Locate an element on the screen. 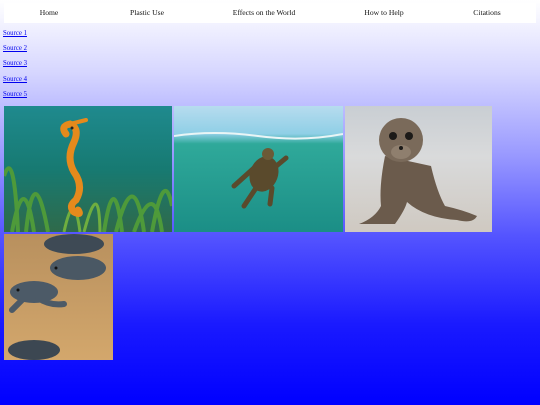 The width and height of the screenshot is (540, 405). source-link-2: Source 2 is located at coordinates (15, 51).